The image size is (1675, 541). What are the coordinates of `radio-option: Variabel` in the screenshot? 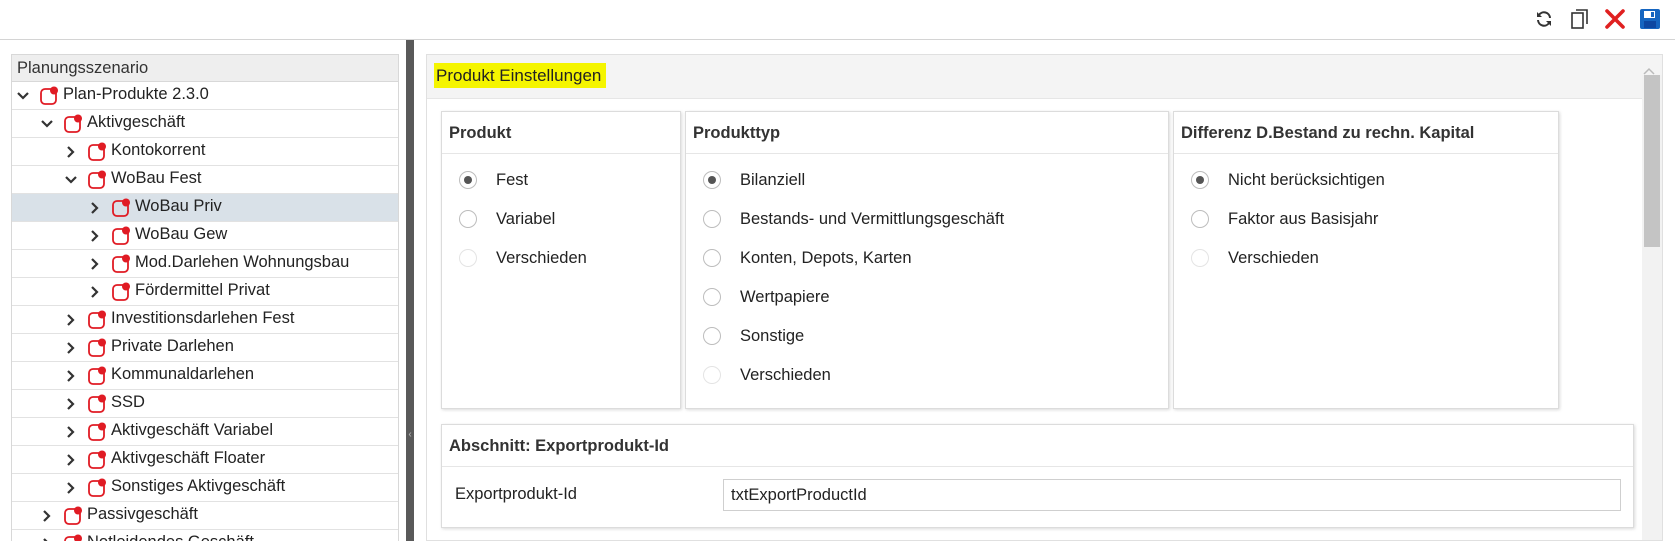 It's located at (507, 219).